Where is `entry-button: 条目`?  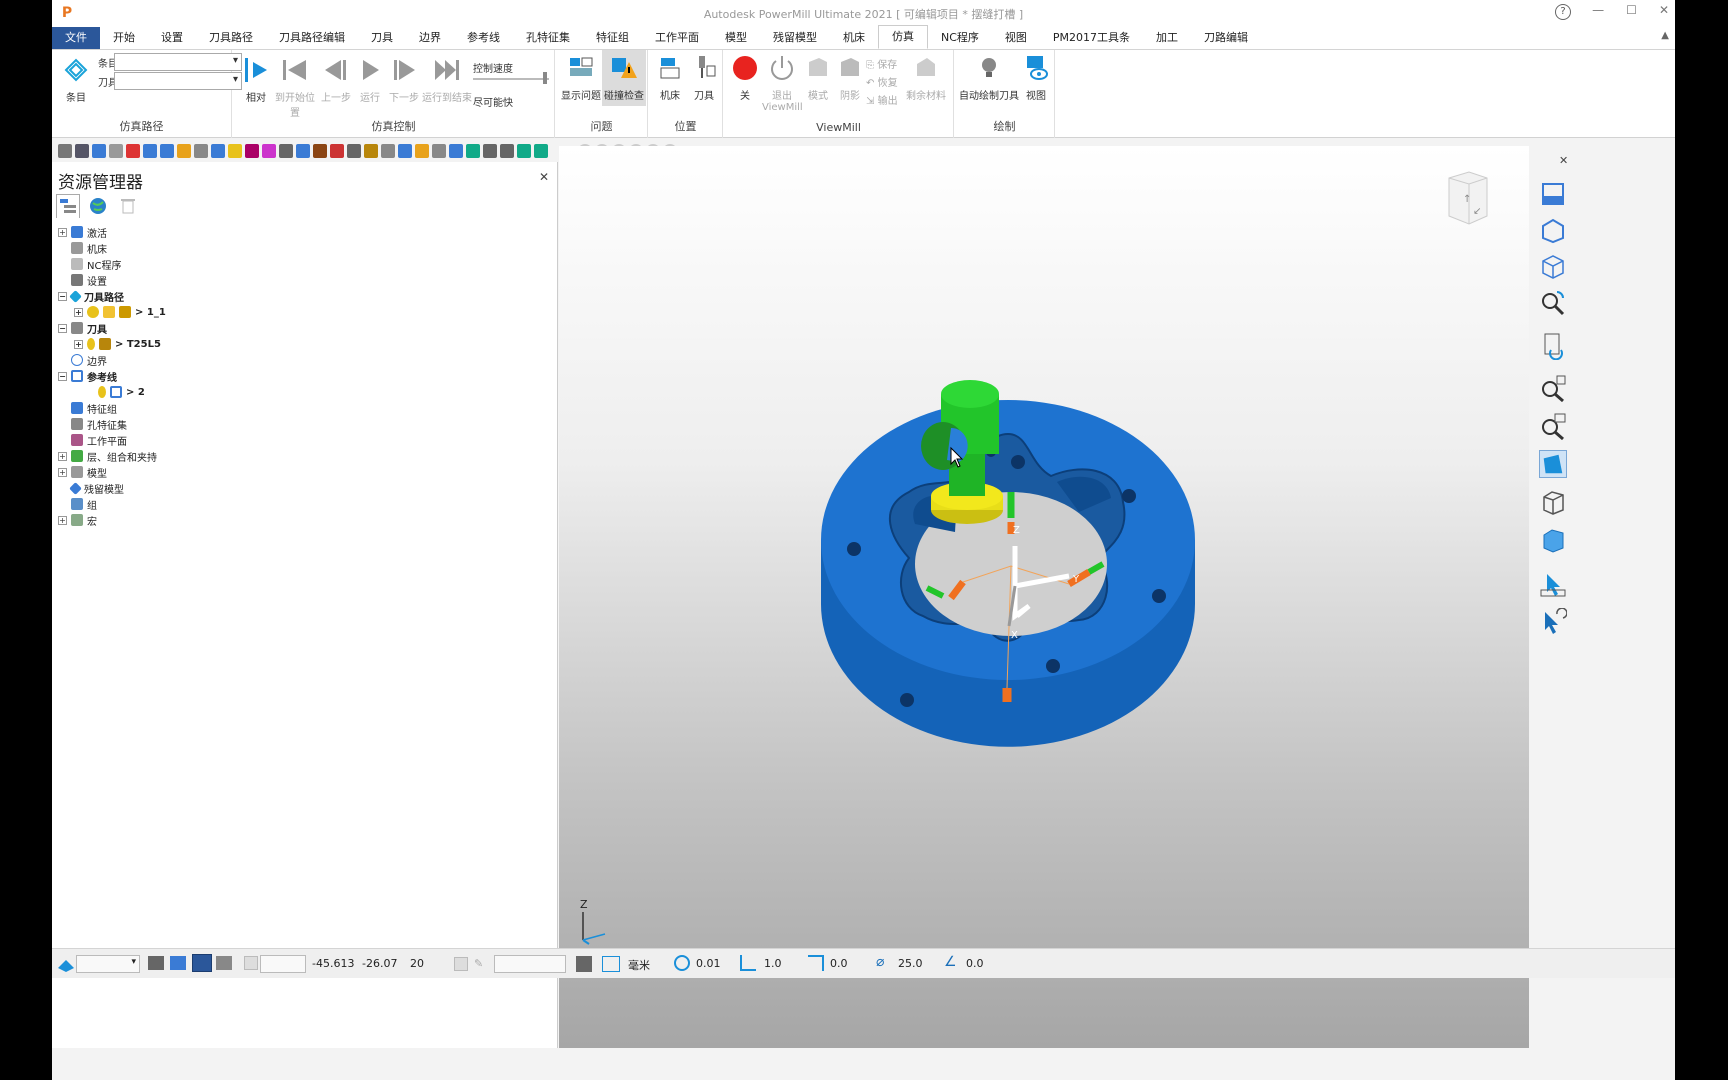
entry-button: 条目 is located at coordinates (76, 80).